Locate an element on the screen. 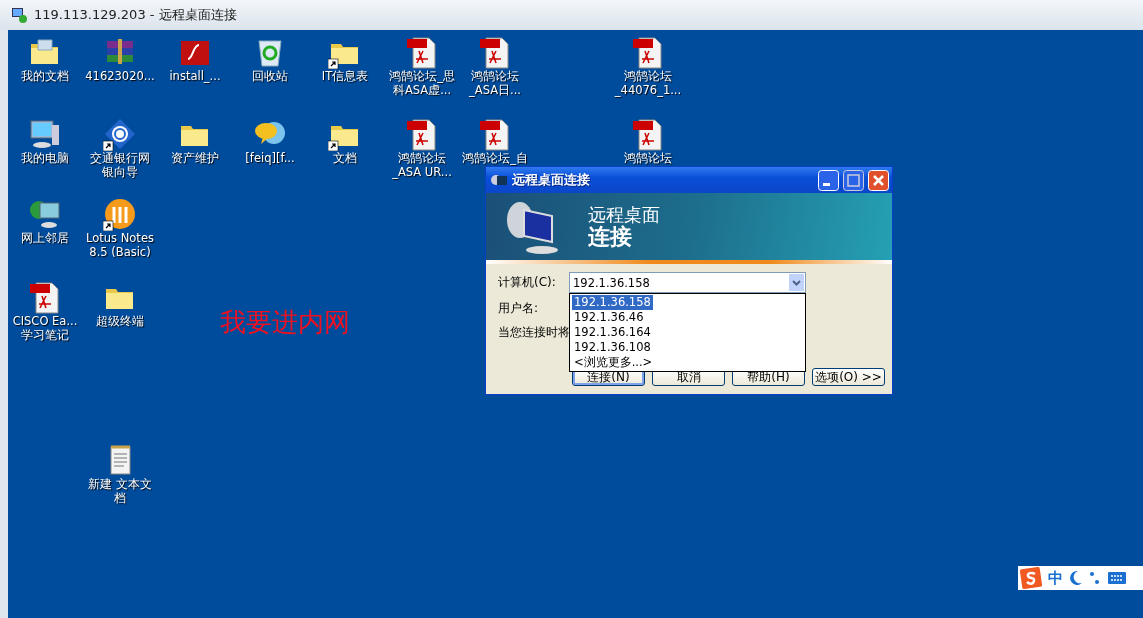 The image size is (1143, 618). icon-label: Lotus Notes 8.5 (Basic) is located at coordinates (120, 245).